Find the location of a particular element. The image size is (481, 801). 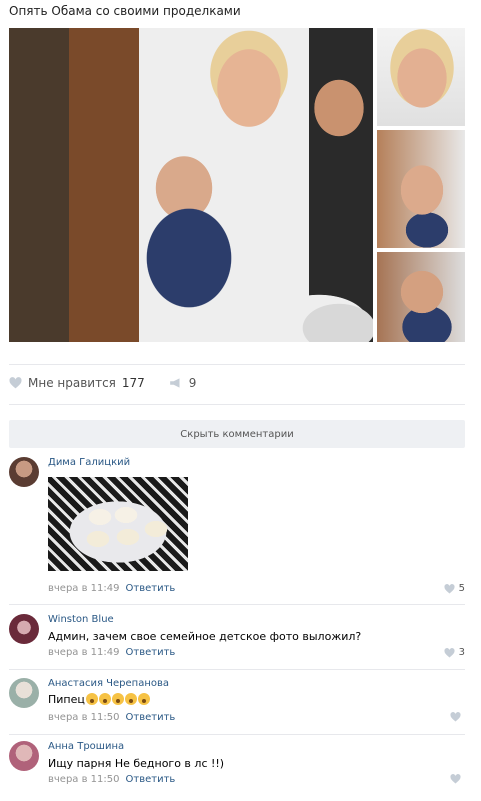

comment-text: Пипец is located at coordinates (99, 699).